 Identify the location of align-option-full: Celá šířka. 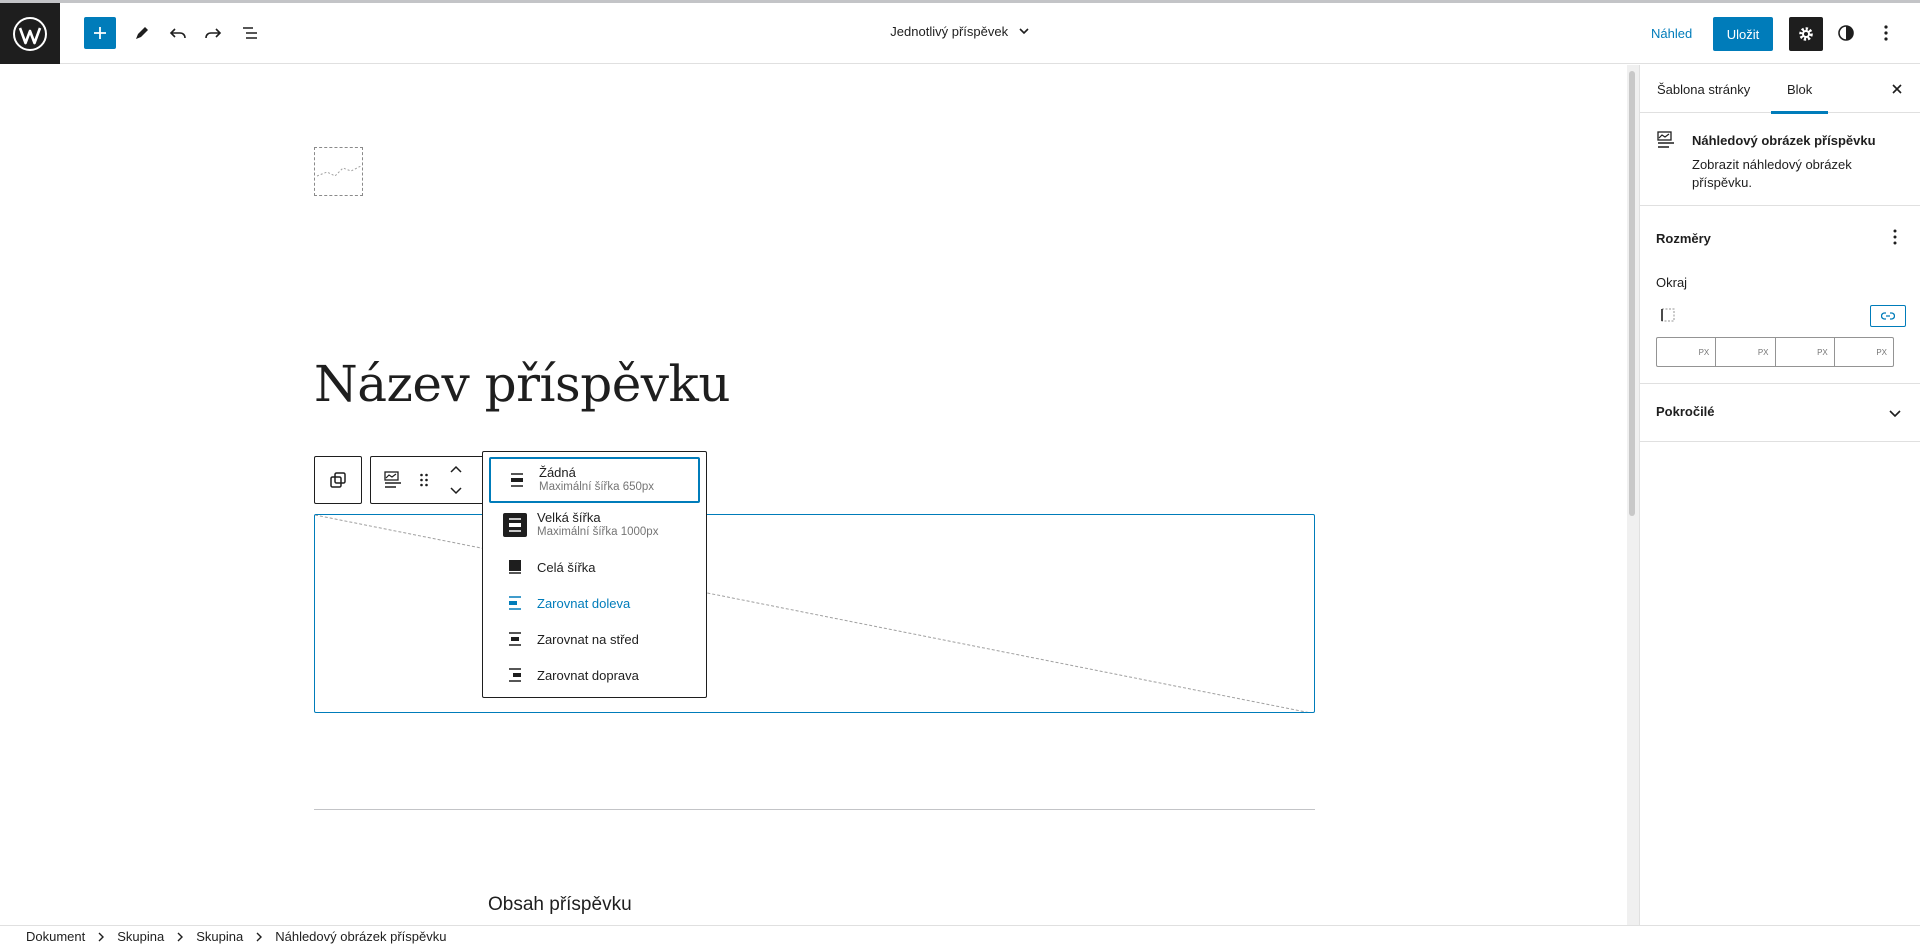
(594, 567).